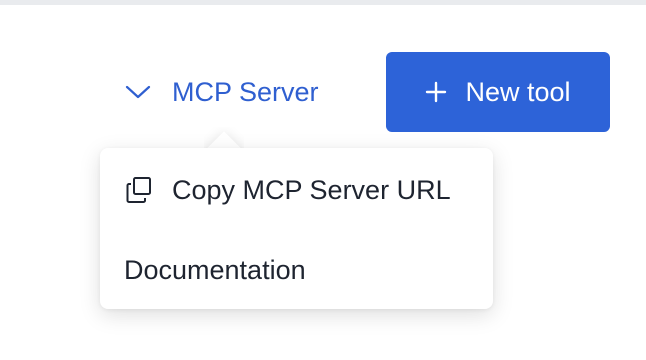  I want to click on chevron-down-icon, so click(138, 92).